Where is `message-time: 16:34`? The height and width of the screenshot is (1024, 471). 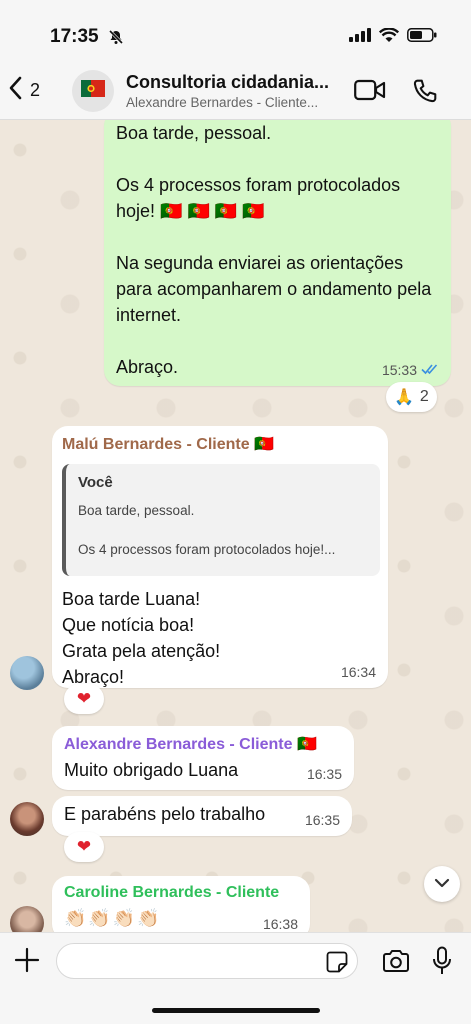
message-time: 16:34 is located at coordinates (358, 672).